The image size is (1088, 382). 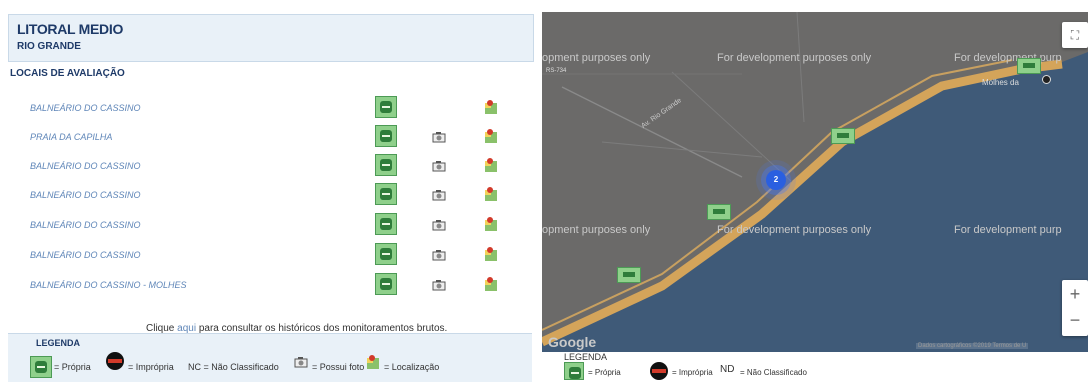 I want to click on location-name: BALNEÁRIO DO CASSINO - MOLHES, so click(x=108, y=285).